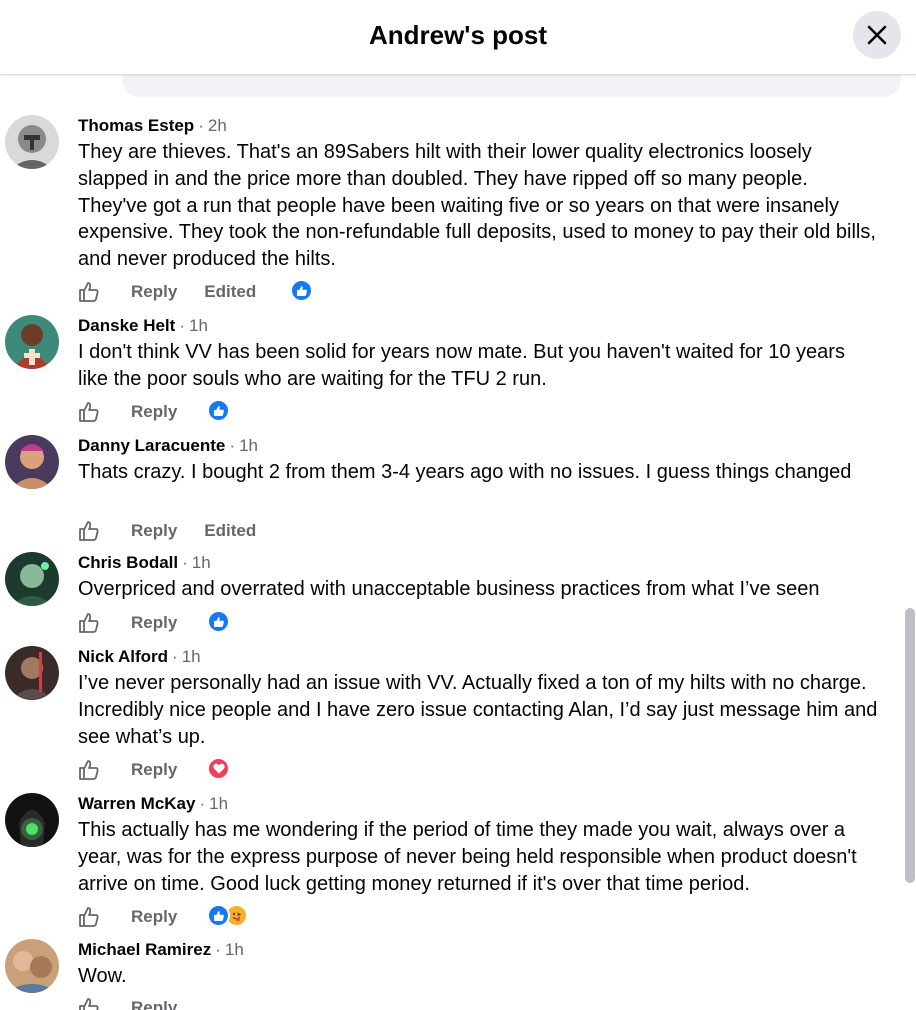  I want to click on love-reaction-icon, so click(218, 768).